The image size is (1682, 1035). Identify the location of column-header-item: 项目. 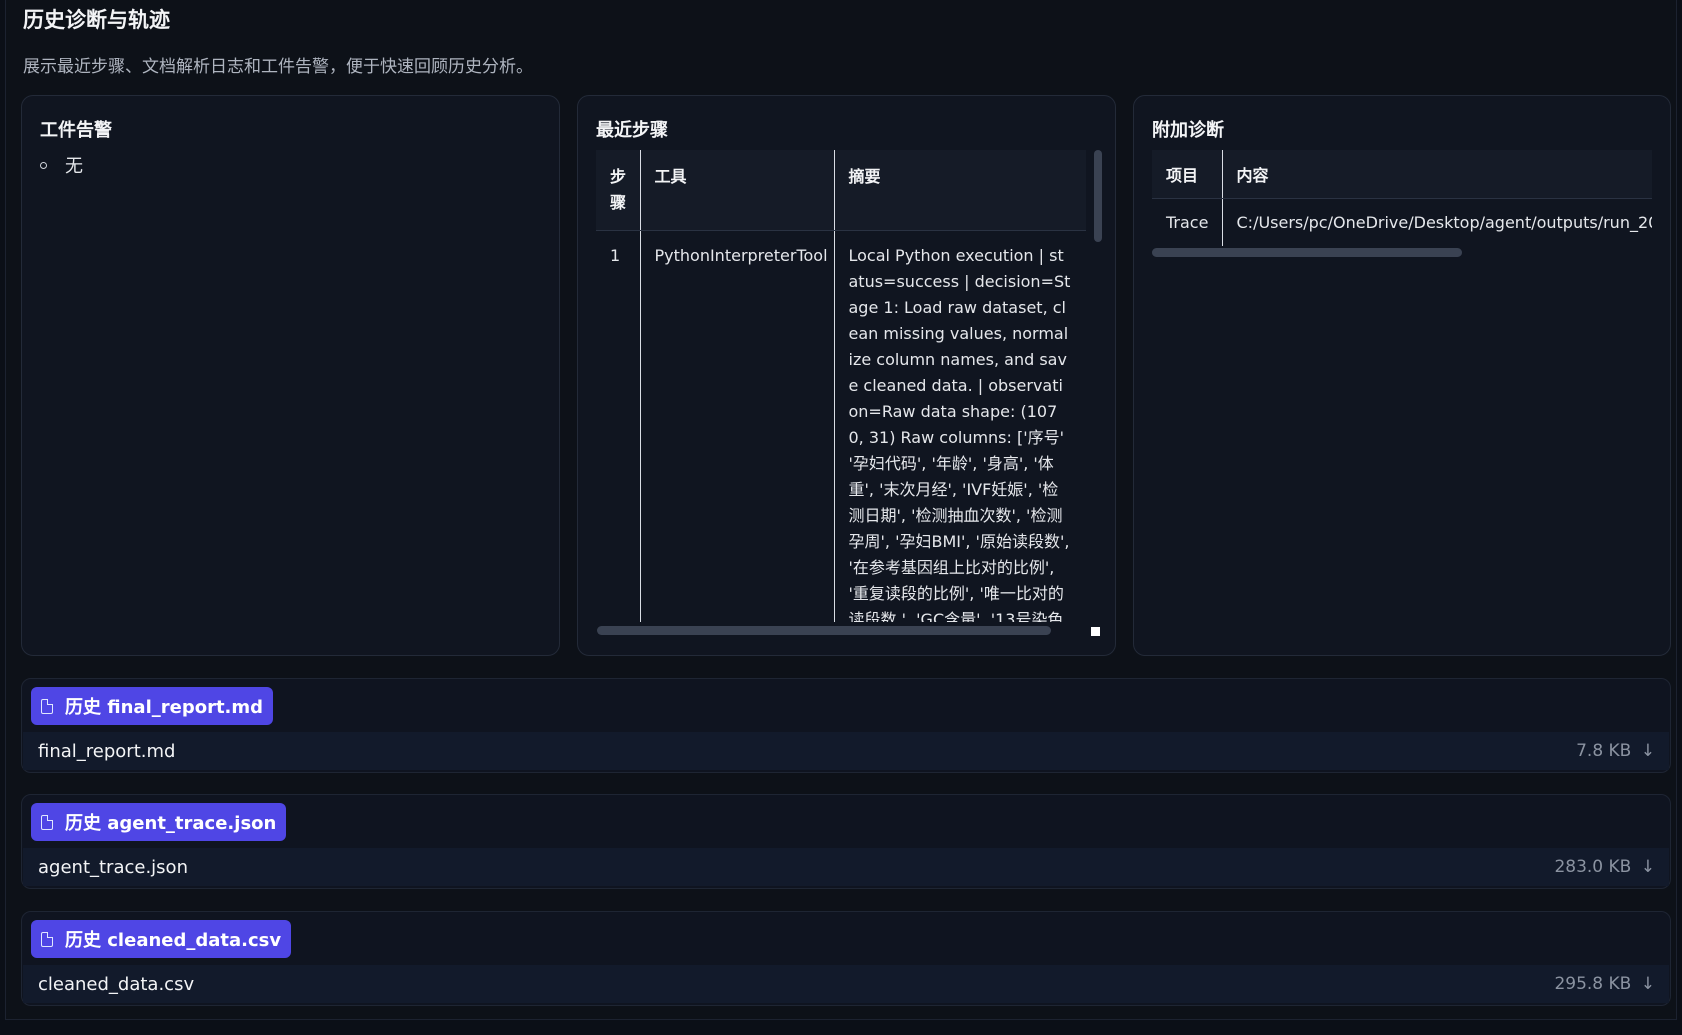
(1187, 174).